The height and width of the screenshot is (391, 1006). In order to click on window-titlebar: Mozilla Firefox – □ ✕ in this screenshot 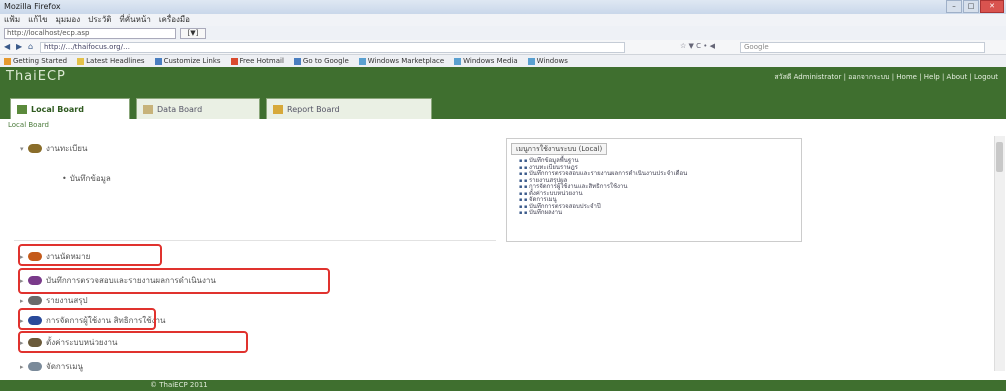, I will do `click(503, 7)`.